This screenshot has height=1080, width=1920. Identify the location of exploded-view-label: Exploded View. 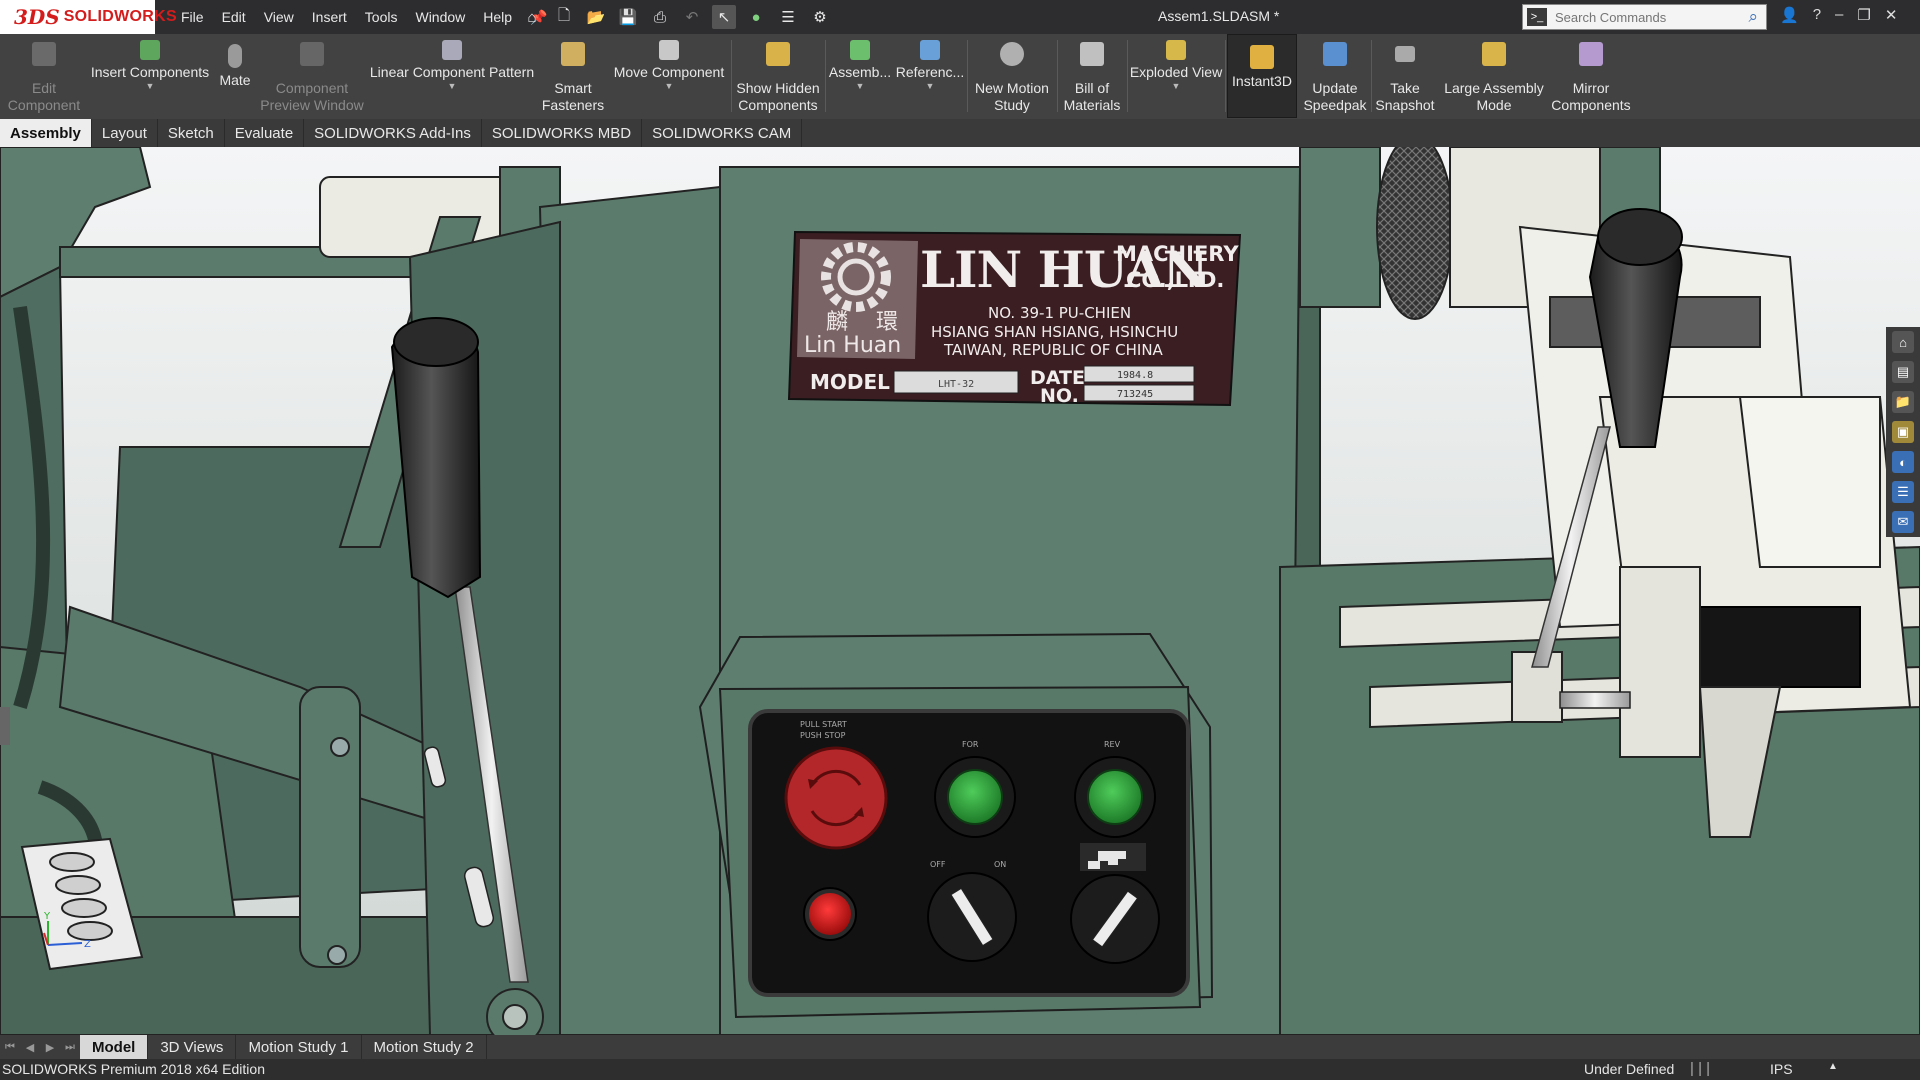
(1176, 72).